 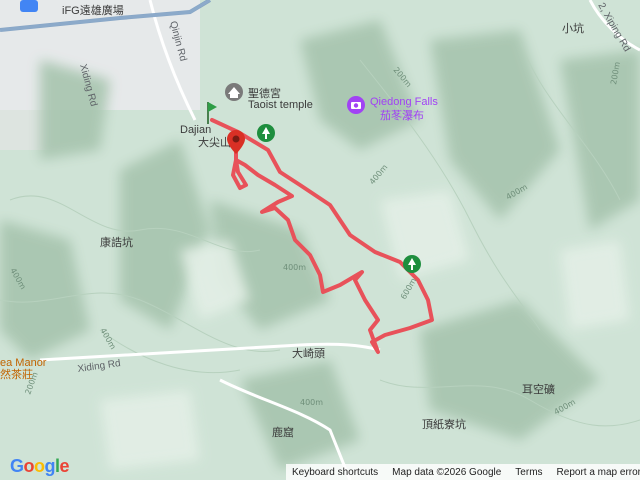 I want to click on map-data-text: Map data ©2026 Google, so click(x=447, y=472).